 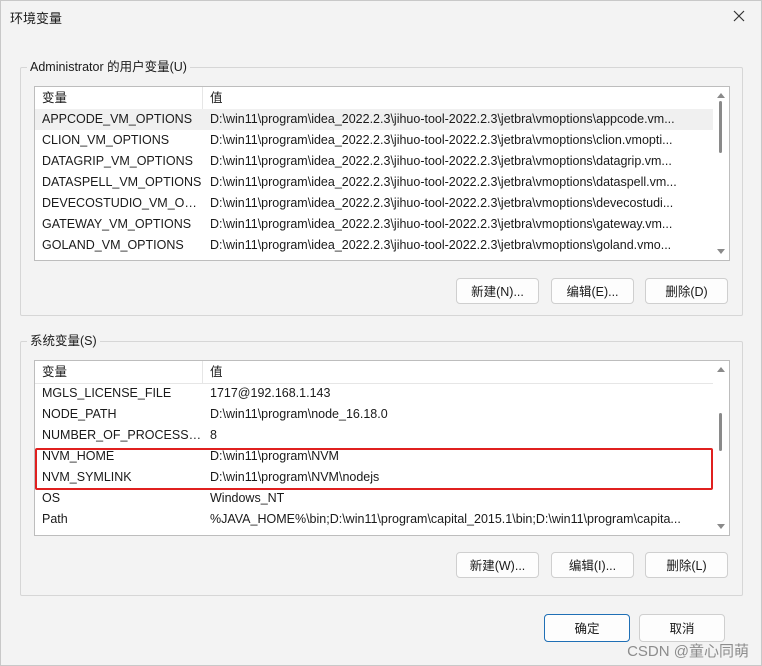 What do you see at coordinates (36, 18) in the screenshot?
I see `window-title: 环境变量` at bounding box center [36, 18].